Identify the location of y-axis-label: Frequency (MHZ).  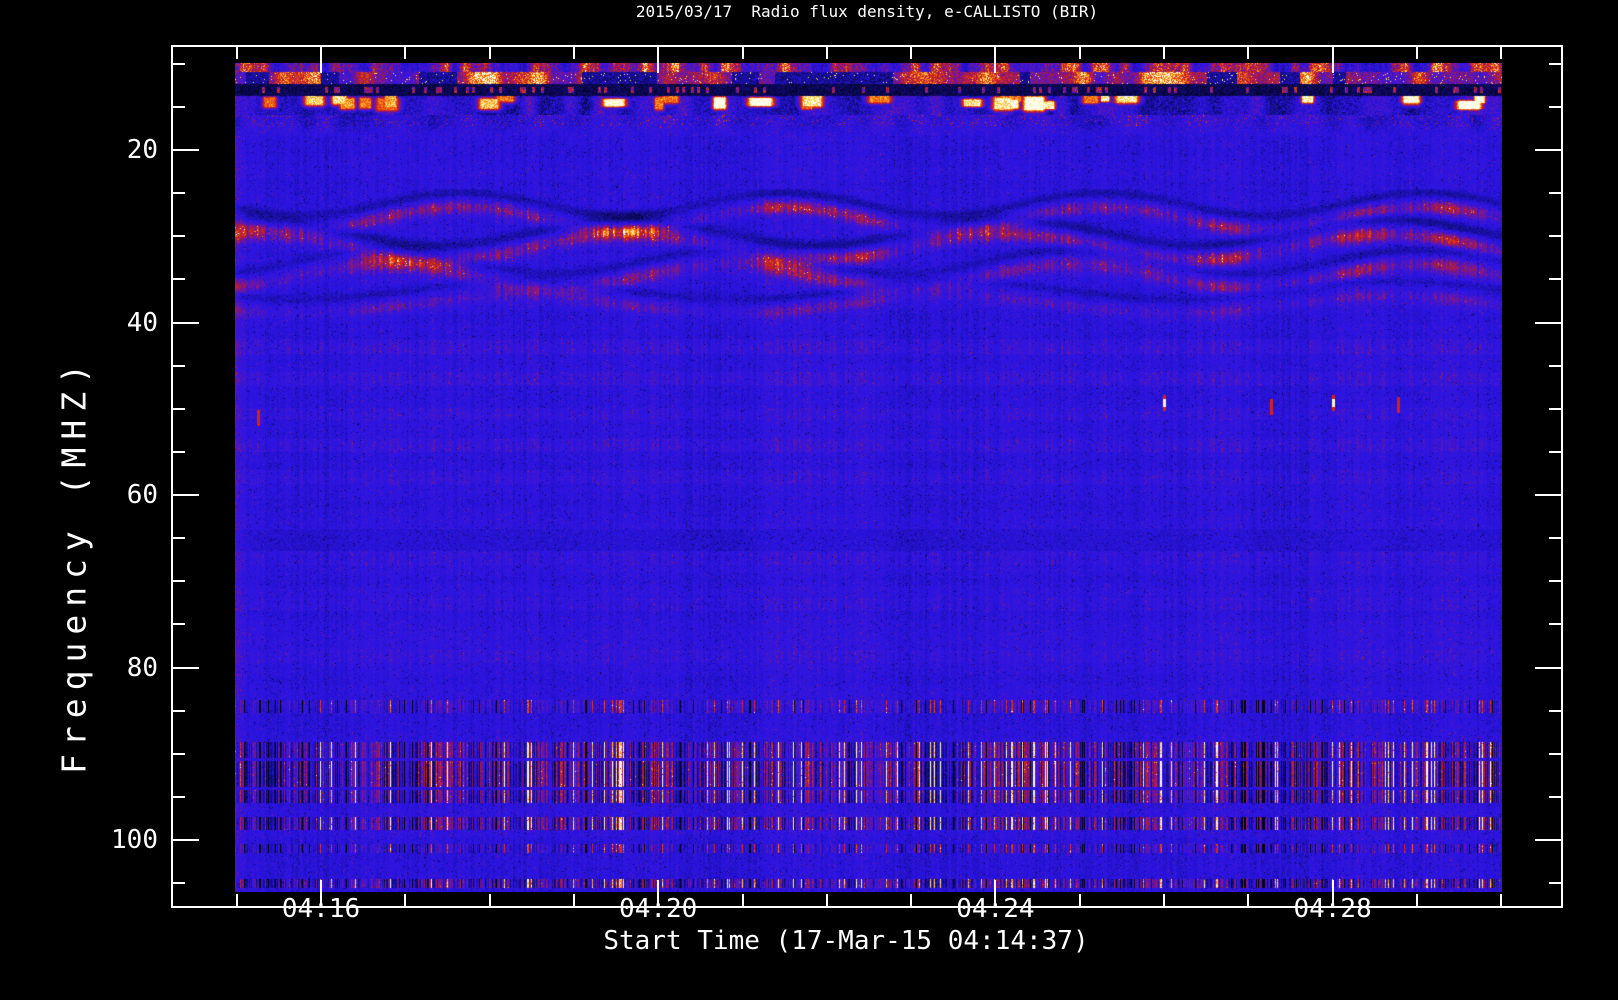
(74, 565).